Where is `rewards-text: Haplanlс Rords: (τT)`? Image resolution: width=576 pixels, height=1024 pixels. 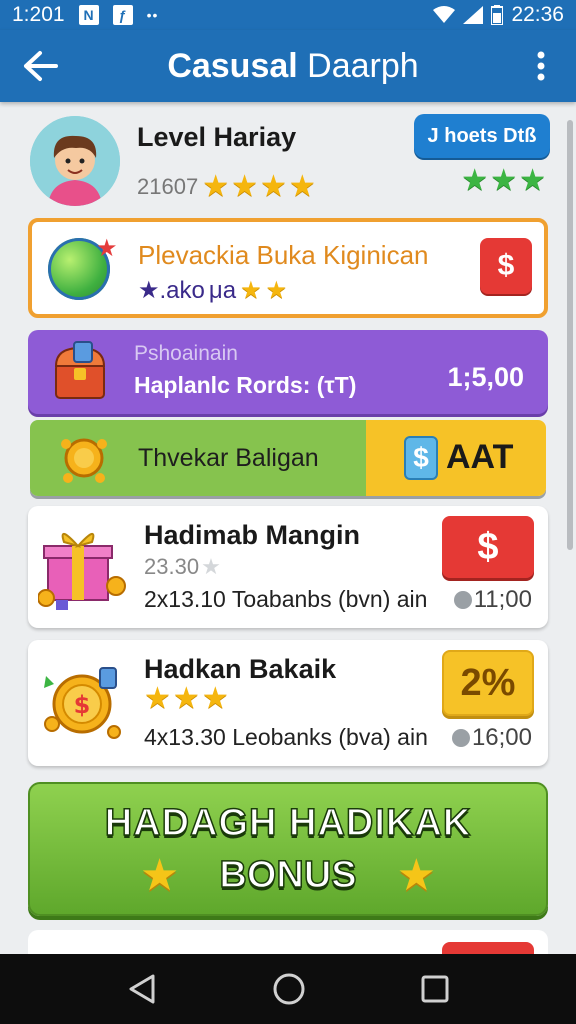
rewards-text: Haplanlс Rords: (τT) is located at coordinates (245, 385).